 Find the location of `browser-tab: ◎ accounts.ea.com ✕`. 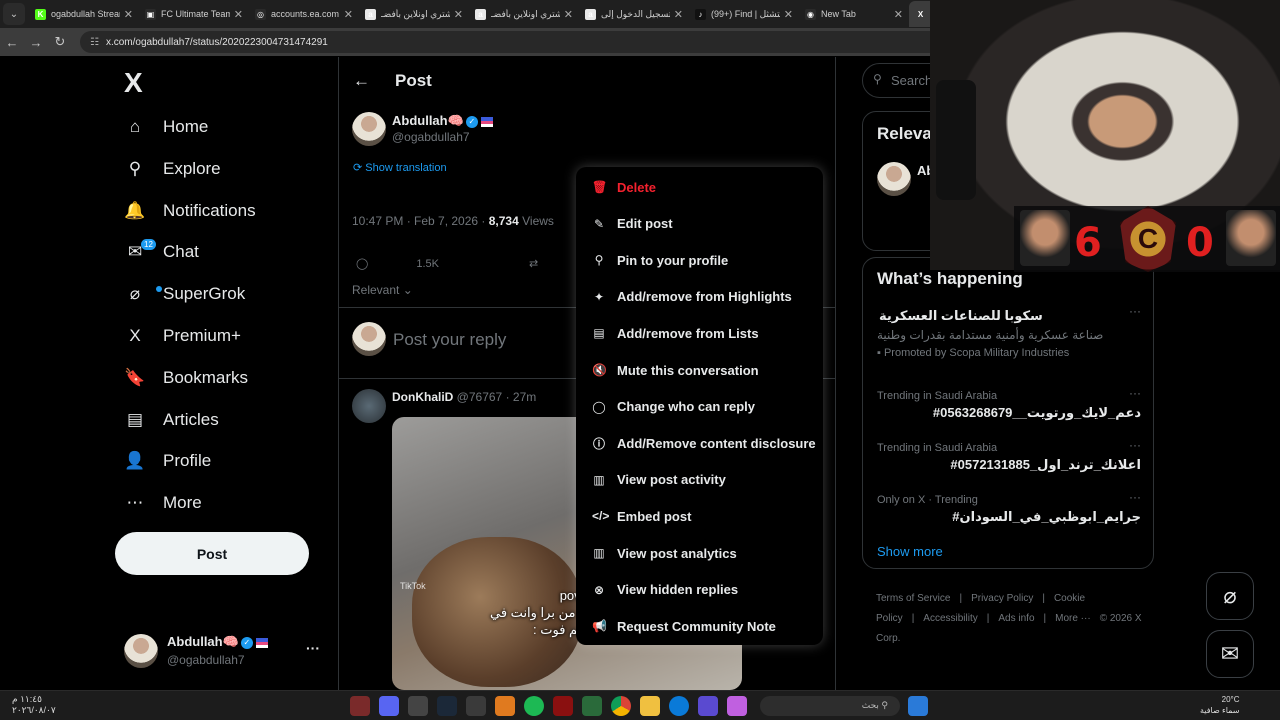

browser-tab: ◎ accounts.ea.com ✕ is located at coordinates (304, 14).